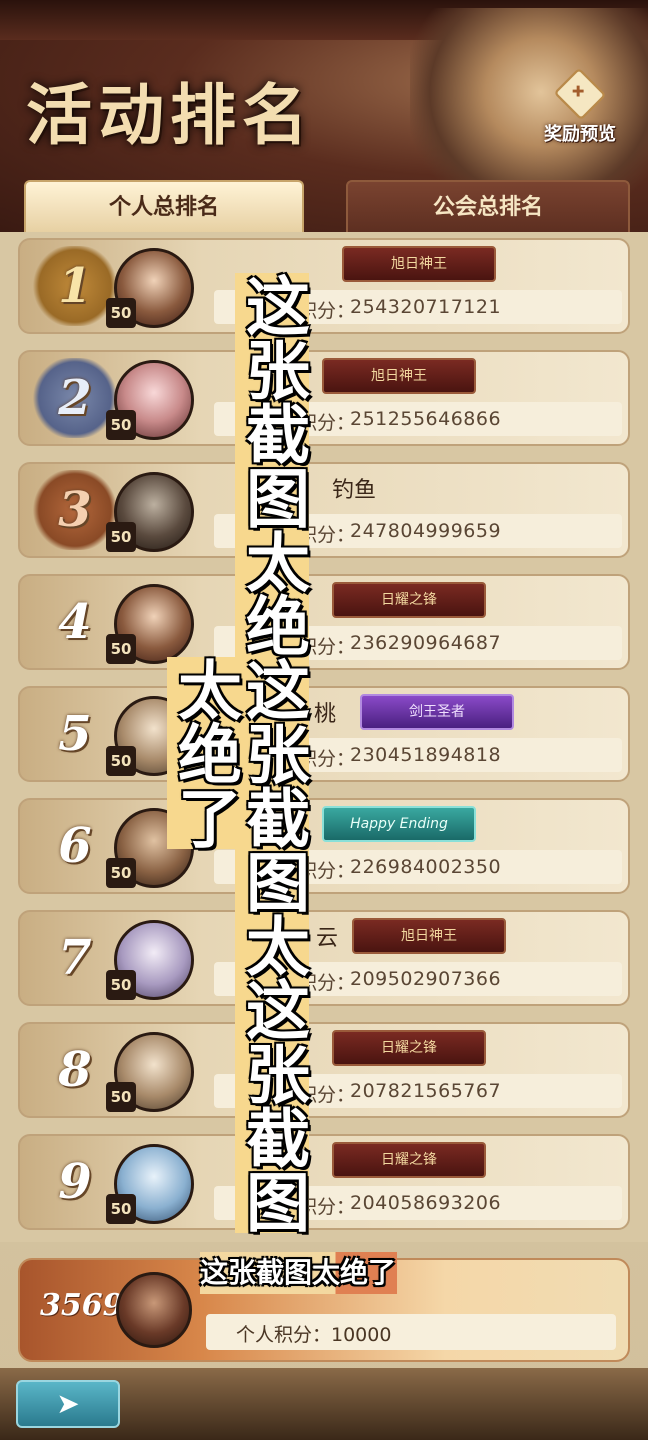 The width and height of the screenshot is (648, 1440). Describe the element at coordinates (437, 712) in the screenshot. I see `title-badge: 剑王圣者` at that location.